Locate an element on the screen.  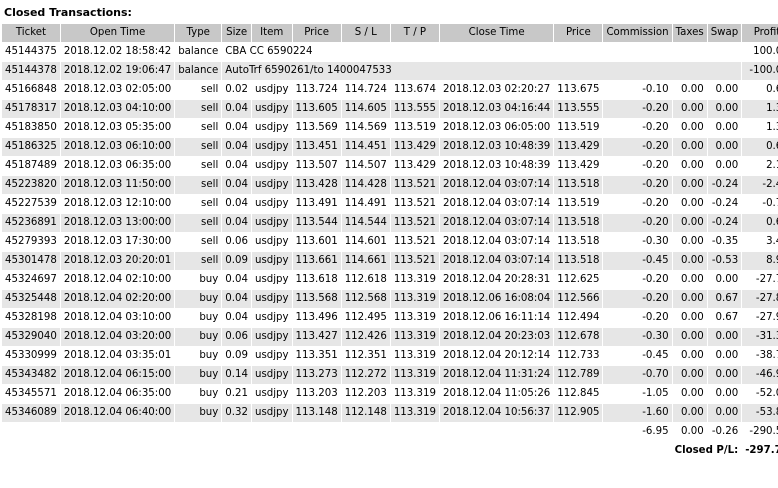
swap-cell: -0.35 is located at coordinates (724, 242).